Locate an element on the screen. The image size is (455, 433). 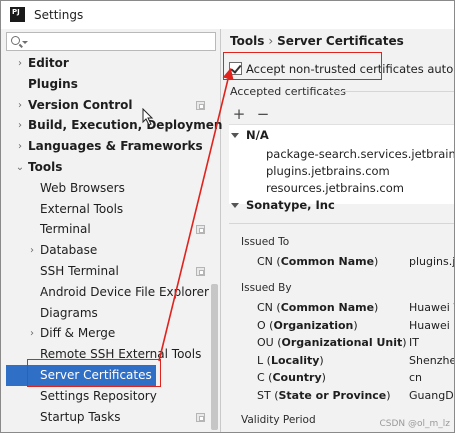
watermark: CSDN @ol_m_lz is located at coordinates (414, 424).